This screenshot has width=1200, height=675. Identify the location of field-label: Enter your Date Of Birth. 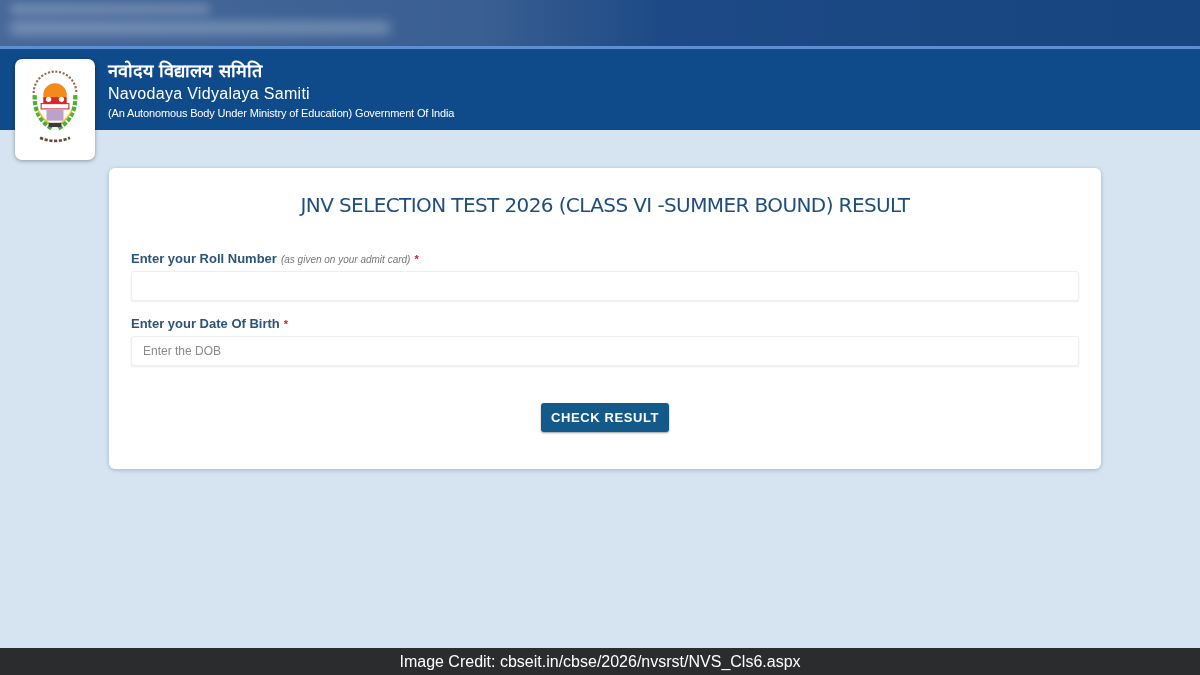
(205, 324).